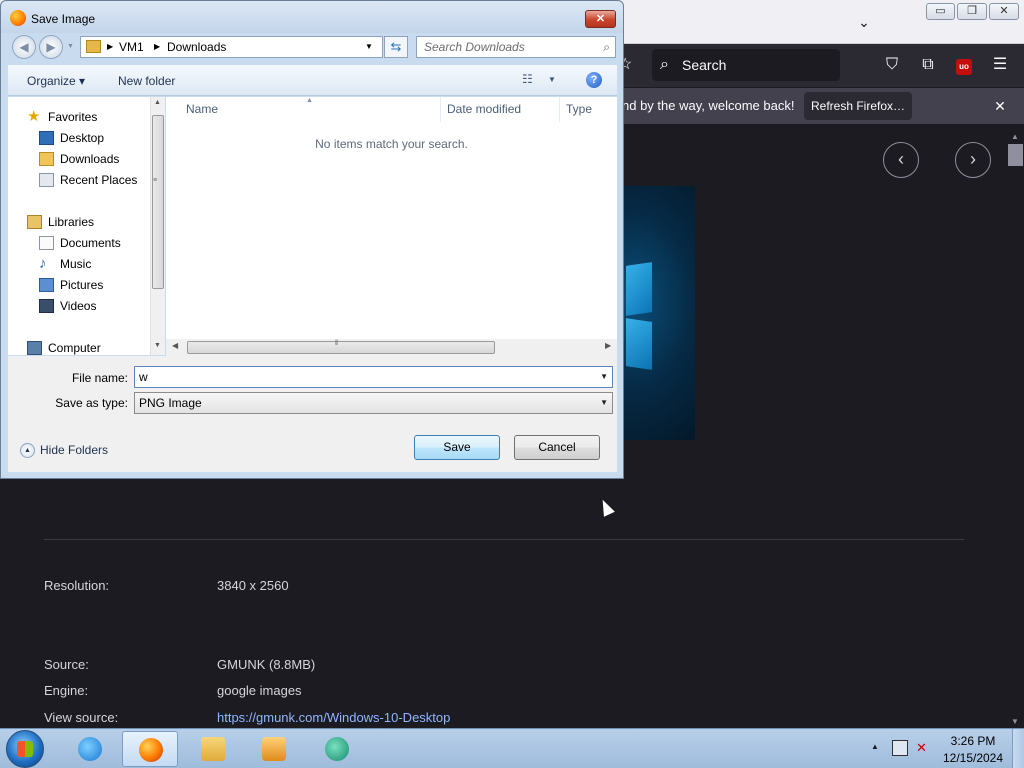  What do you see at coordinates (196, 47) in the screenshot?
I see `breadcrumb-downloads: Downloads` at bounding box center [196, 47].